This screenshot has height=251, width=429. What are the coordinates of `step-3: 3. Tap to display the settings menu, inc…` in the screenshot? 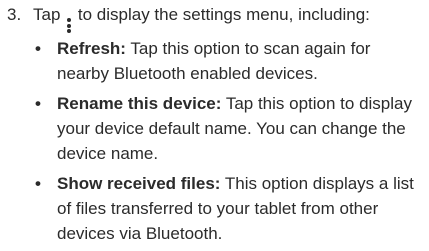 It's located at (214, 17).